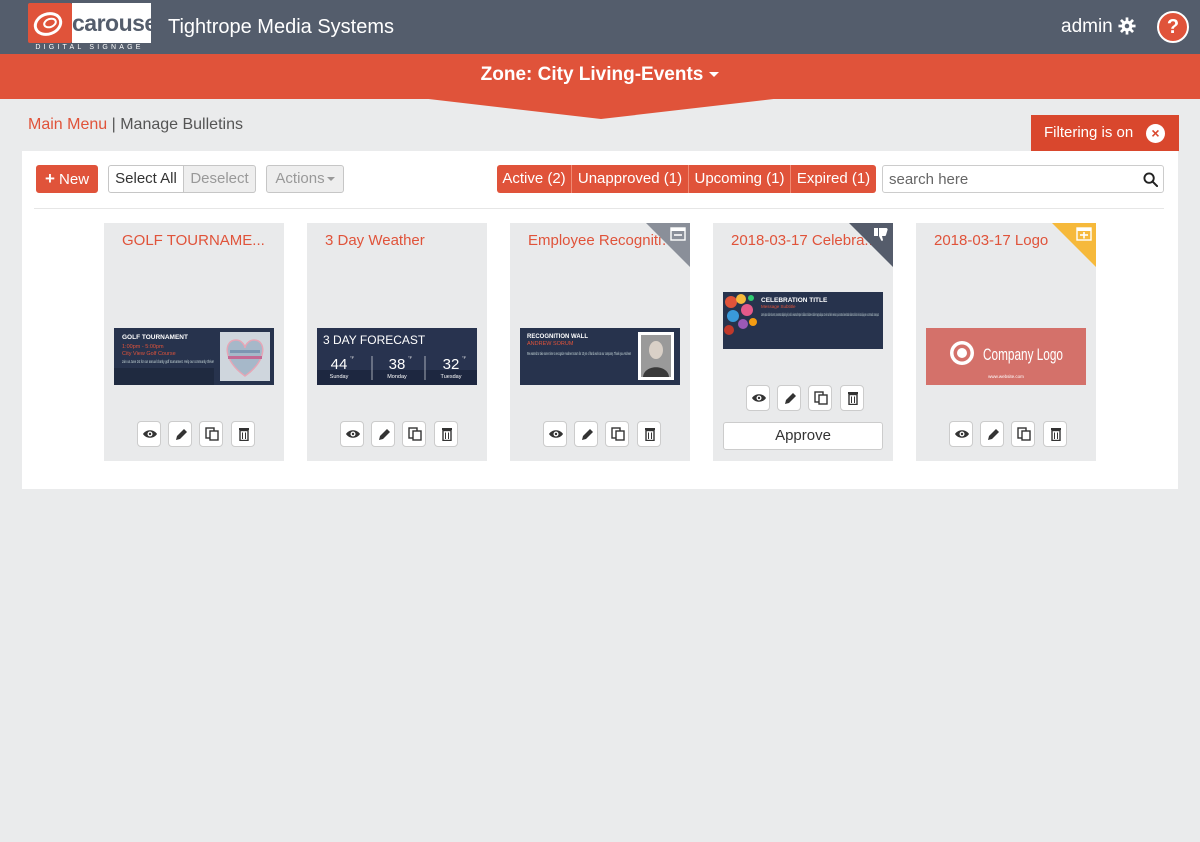 Image resolution: width=1200 pixels, height=842 pixels. What do you see at coordinates (1089, 132) in the screenshot?
I see `filter-label: Filtering is on` at bounding box center [1089, 132].